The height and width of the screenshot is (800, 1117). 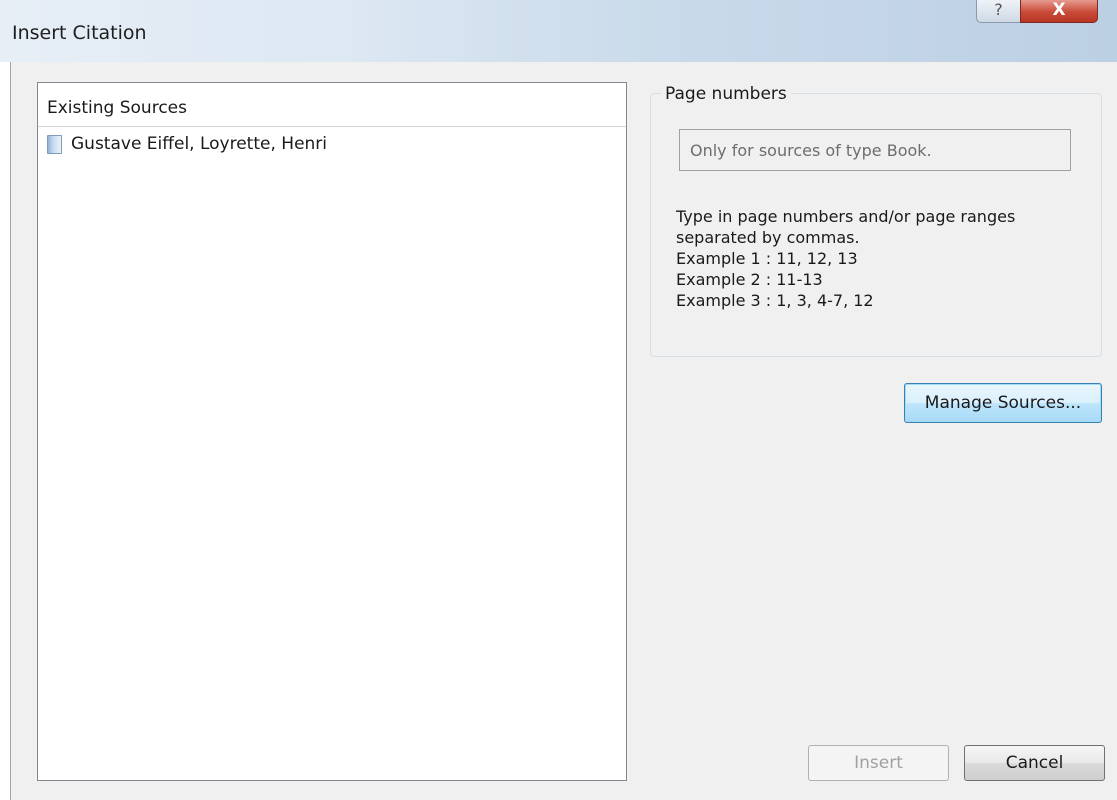 What do you see at coordinates (775, 300) in the screenshot?
I see `instruction-line: Example 3 : 1, 3, 4-7, 12` at bounding box center [775, 300].